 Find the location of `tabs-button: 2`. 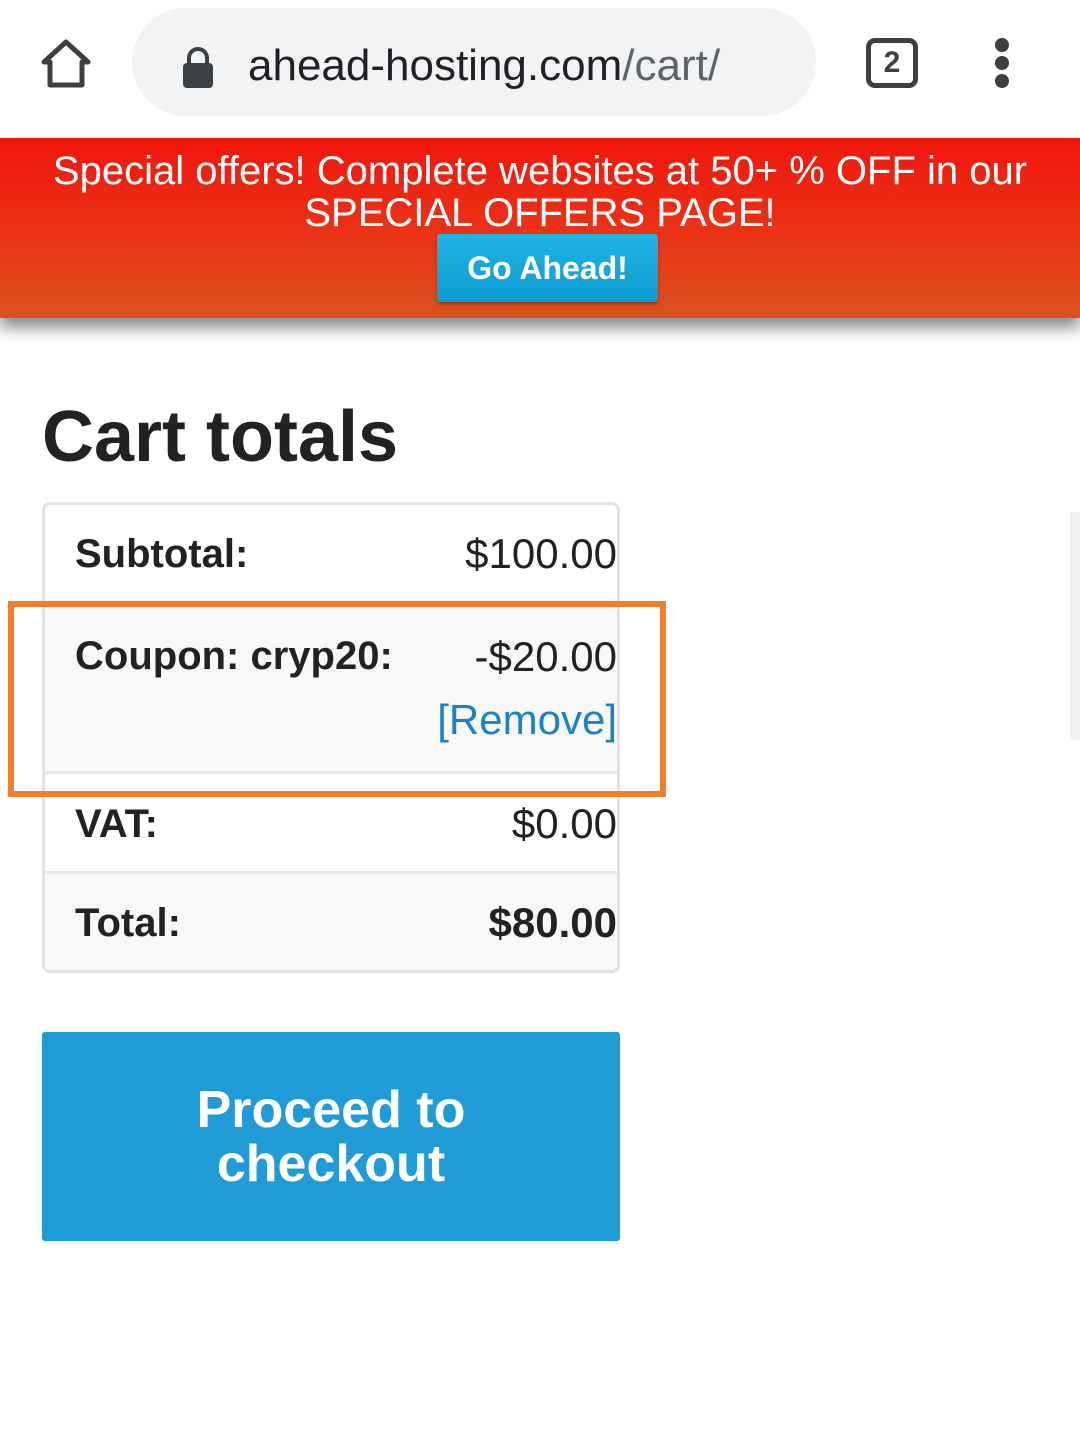

tabs-button: 2 is located at coordinates (892, 63).